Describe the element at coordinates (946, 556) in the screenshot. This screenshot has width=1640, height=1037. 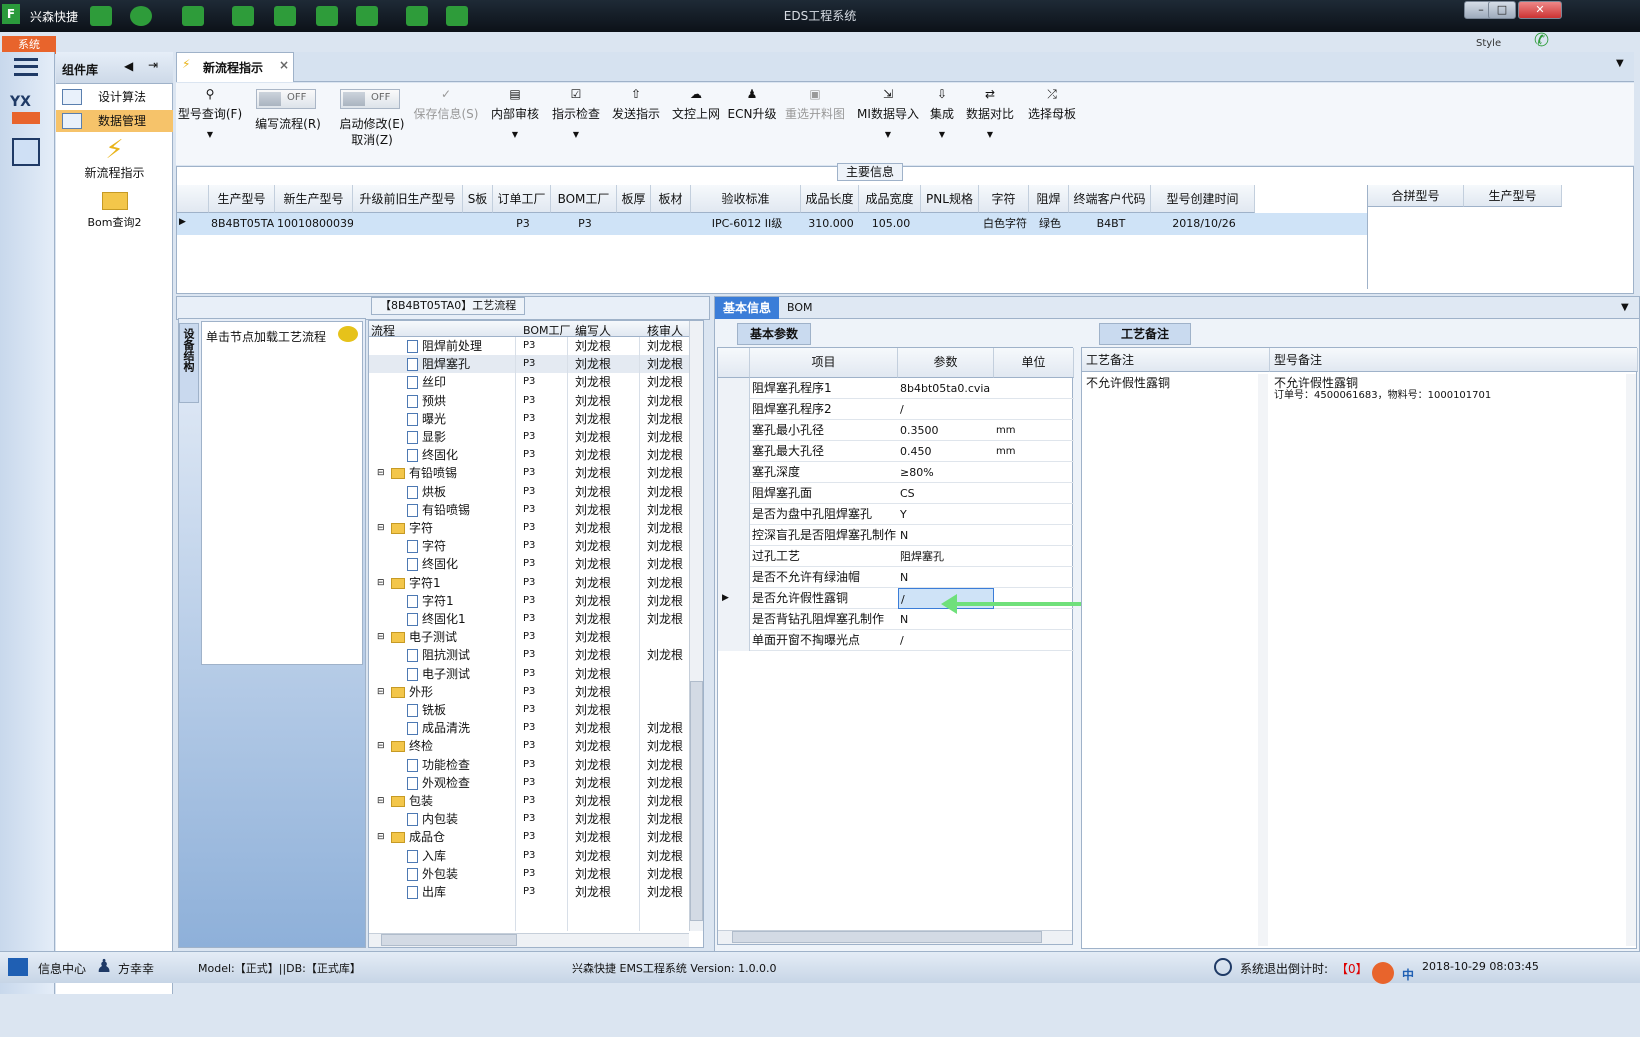
I see `param-value: 阻焊塞孔` at that location.